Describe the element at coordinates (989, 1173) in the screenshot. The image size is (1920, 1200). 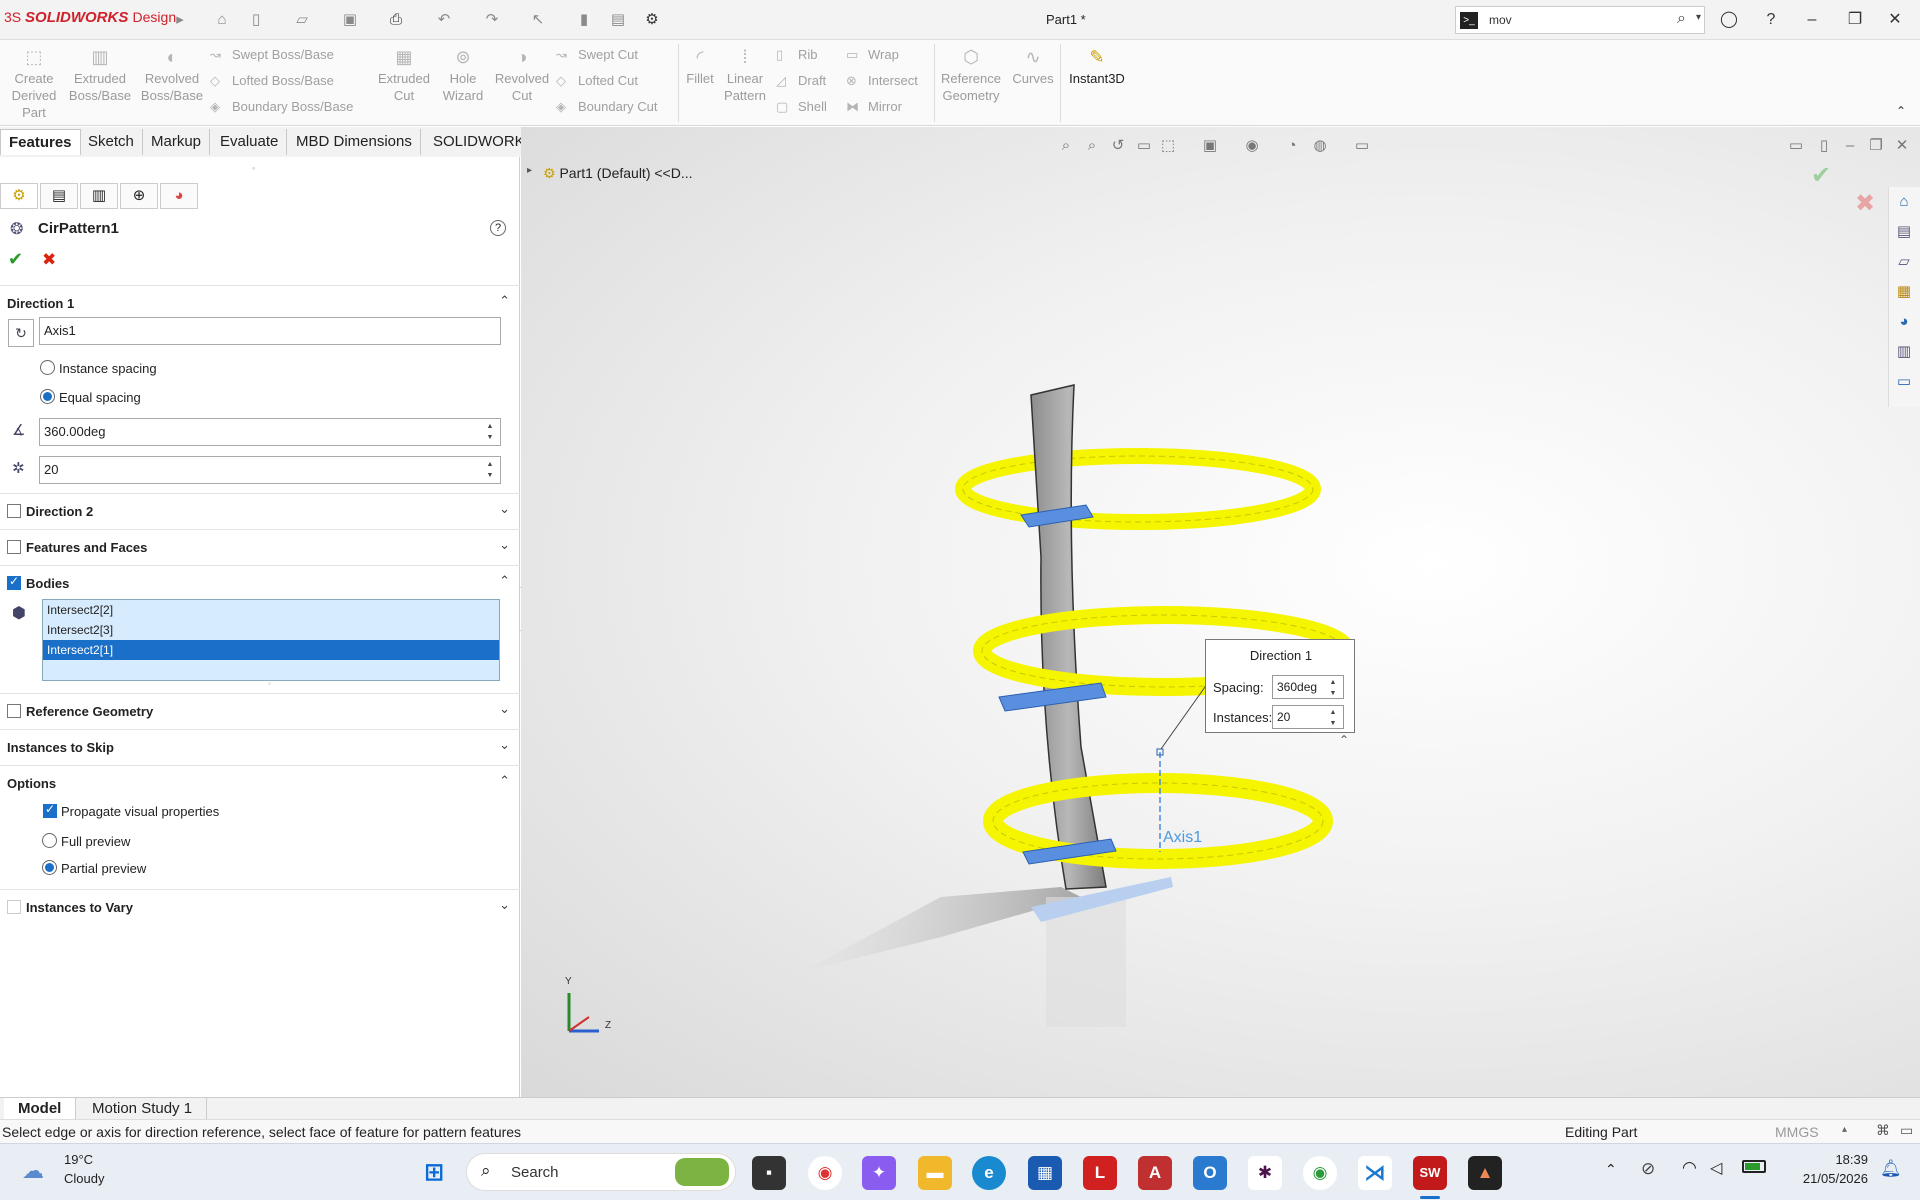
I see `edge-icon: e` at that location.